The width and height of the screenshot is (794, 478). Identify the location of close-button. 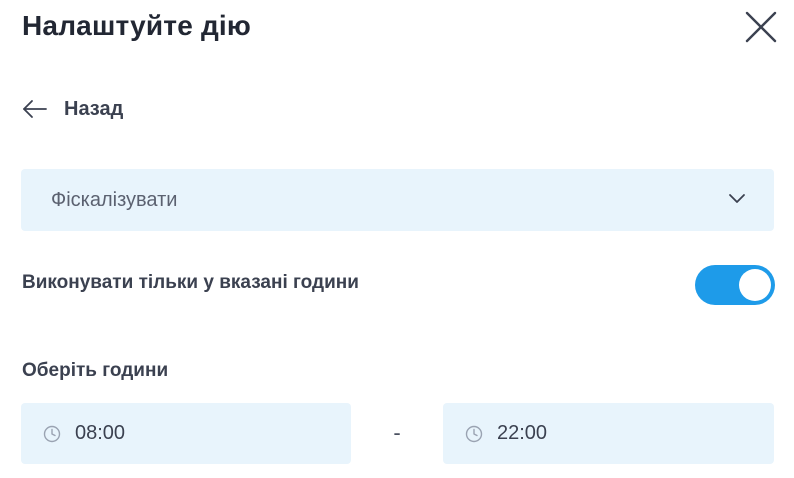
(761, 27).